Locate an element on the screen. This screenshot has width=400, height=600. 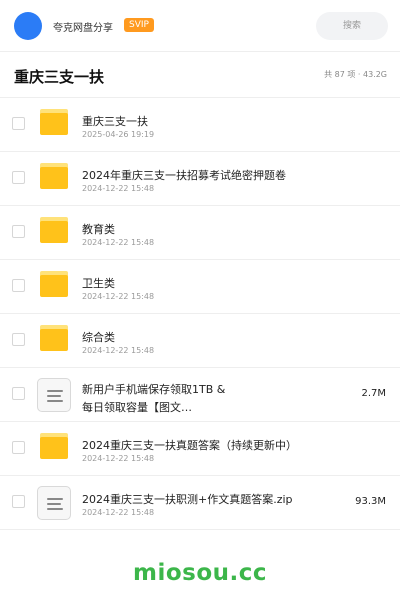
item-name: 2024重庆三支一扶职测+作文真题答案.zip is located at coordinates (187, 499).